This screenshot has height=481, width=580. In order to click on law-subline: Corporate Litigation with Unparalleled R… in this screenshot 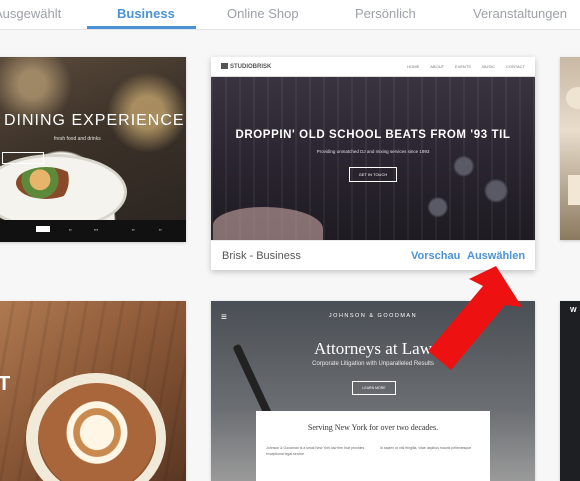, I will do `click(373, 364)`.